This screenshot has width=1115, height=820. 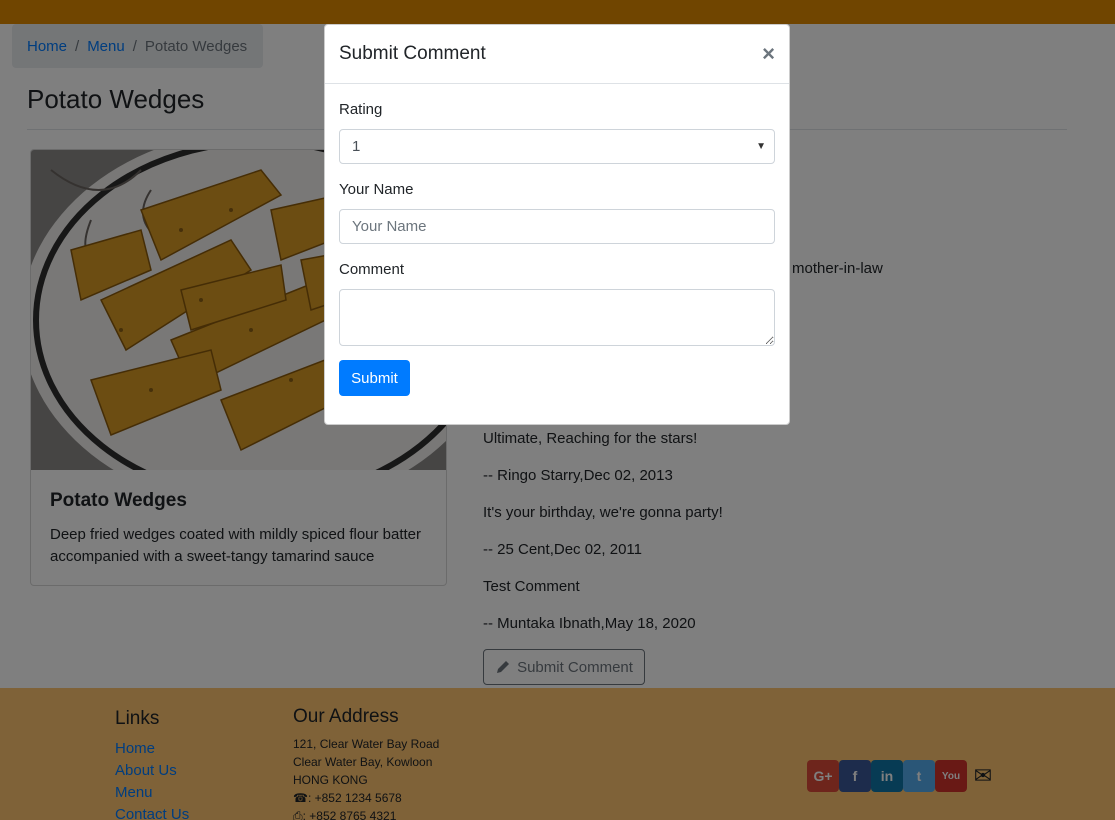 I want to click on comment-label: Comment, so click(x=372, y=269).